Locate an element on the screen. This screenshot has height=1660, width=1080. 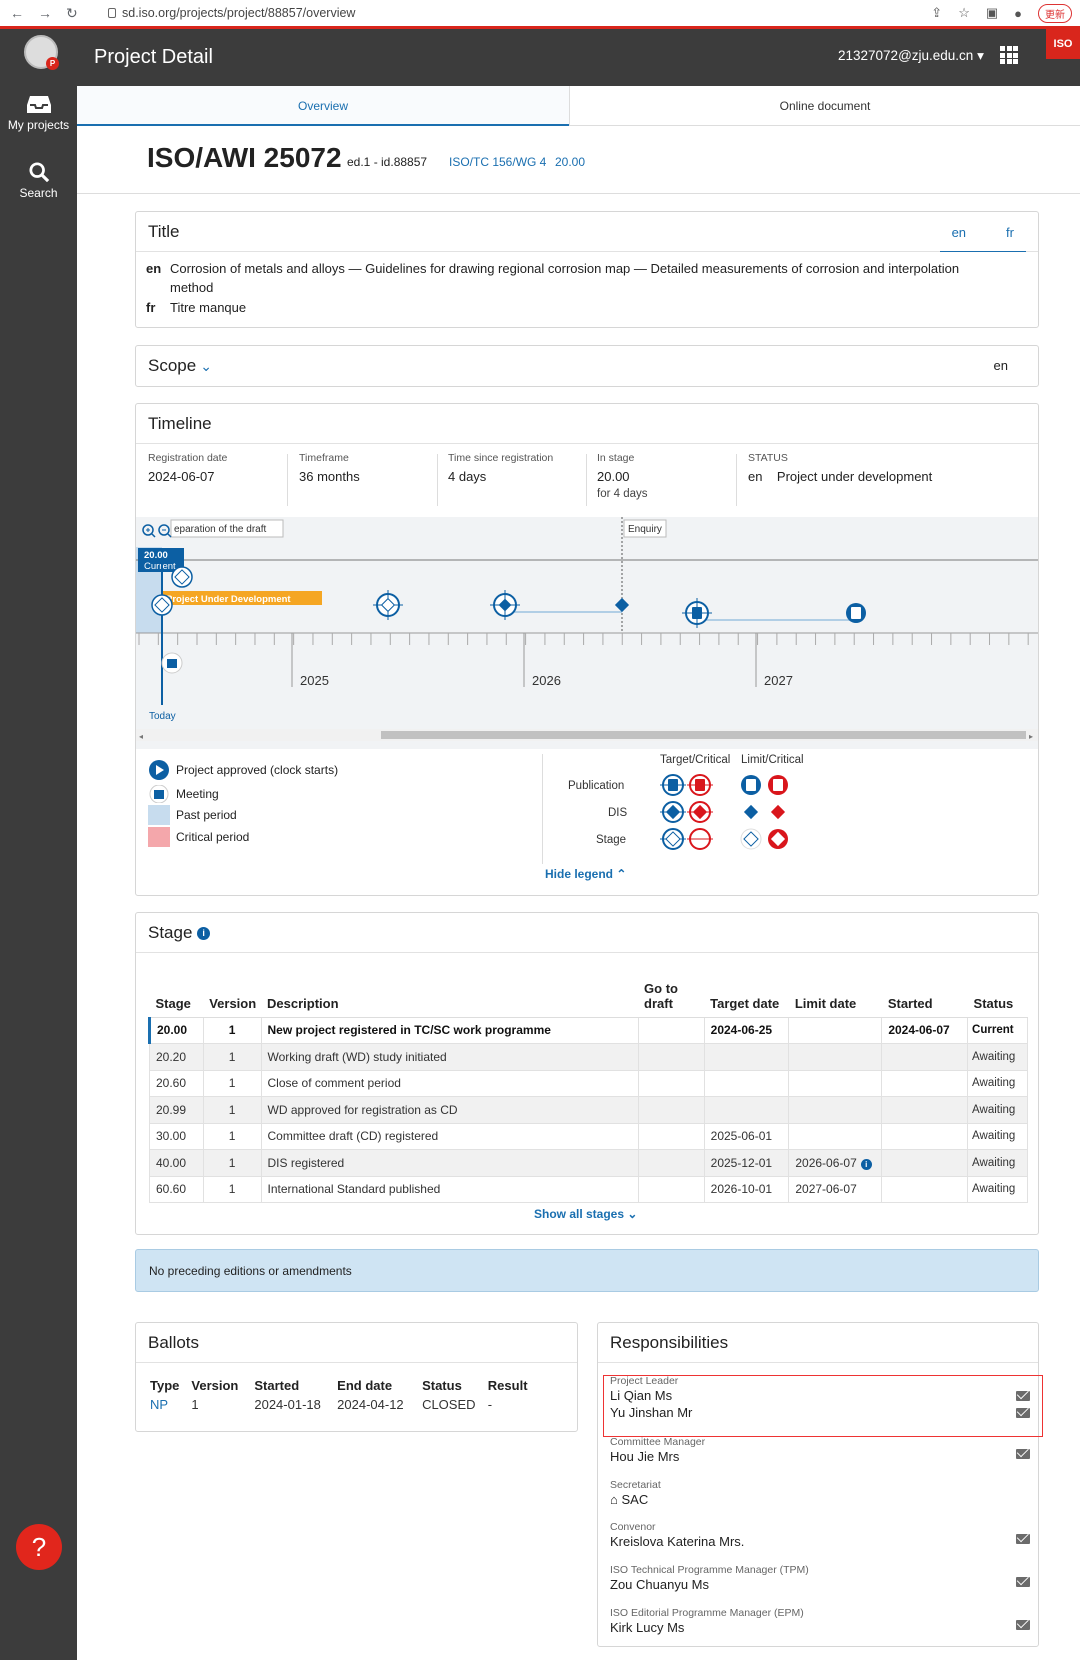
responsibilities-heading: Responsibilities is located at coordinates (818, 1343).